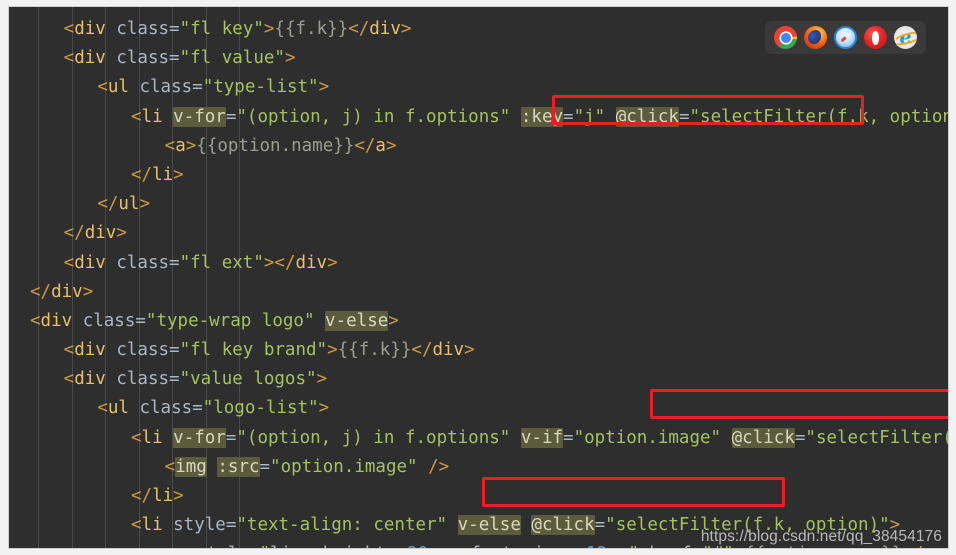 The image size is (956, 555). I want to click on chrome-icon, so click(785, 37).